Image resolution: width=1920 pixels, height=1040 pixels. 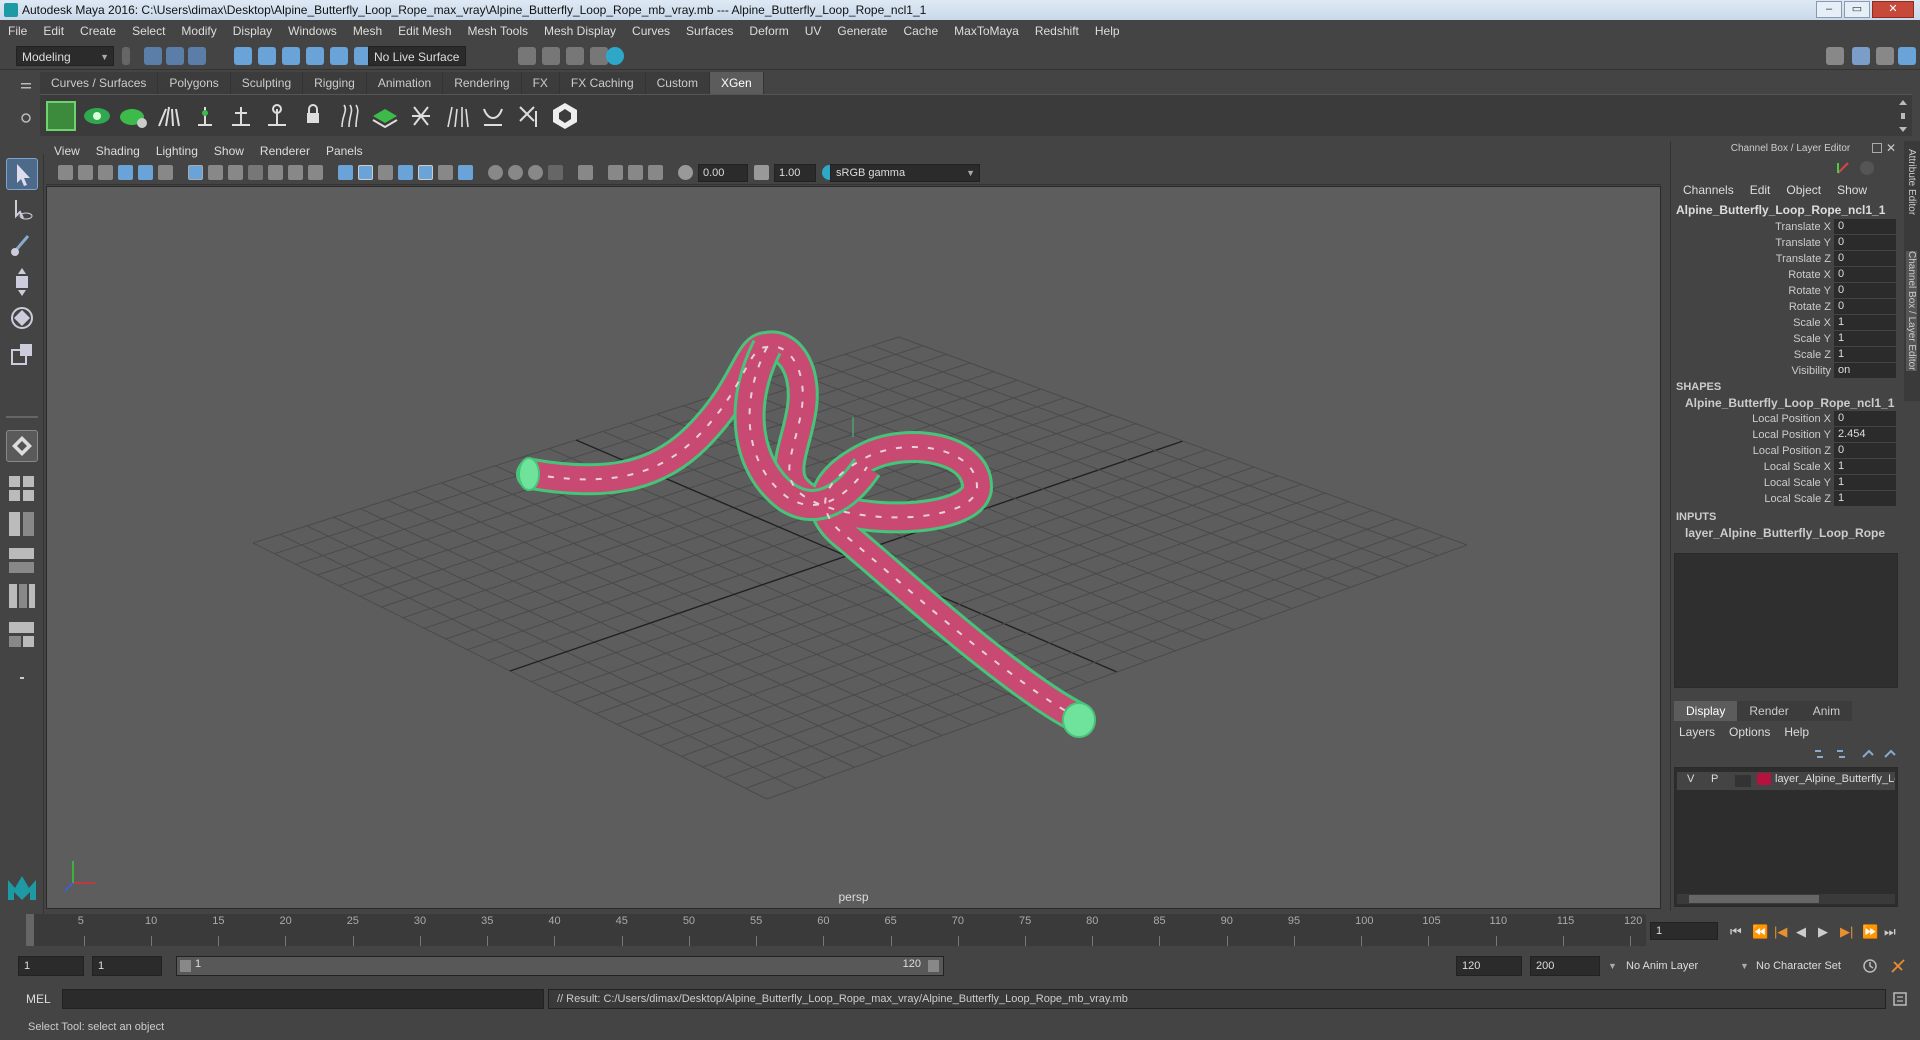 What do you see at coordinates (255, 172) in the screenshot?
I see `gate-mask-icon` at bounding box center [255, 172].